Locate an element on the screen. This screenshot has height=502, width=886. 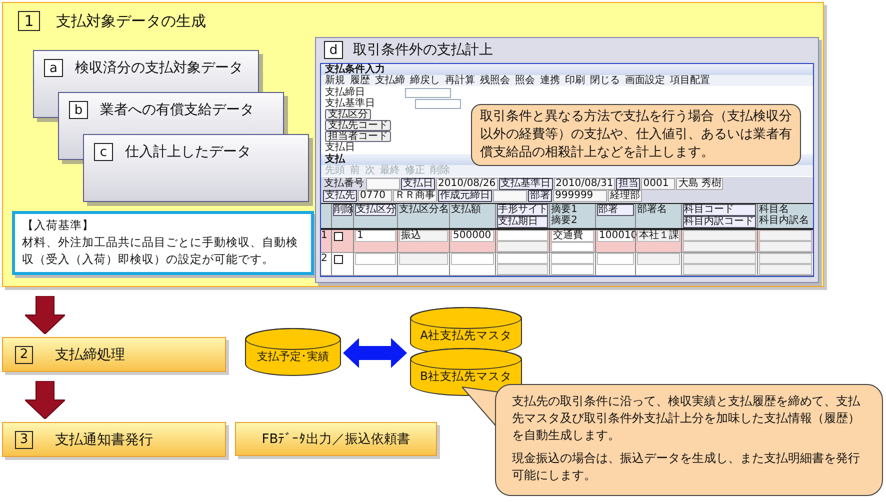
table-cell: 1 is located at coordinates (375, 236).